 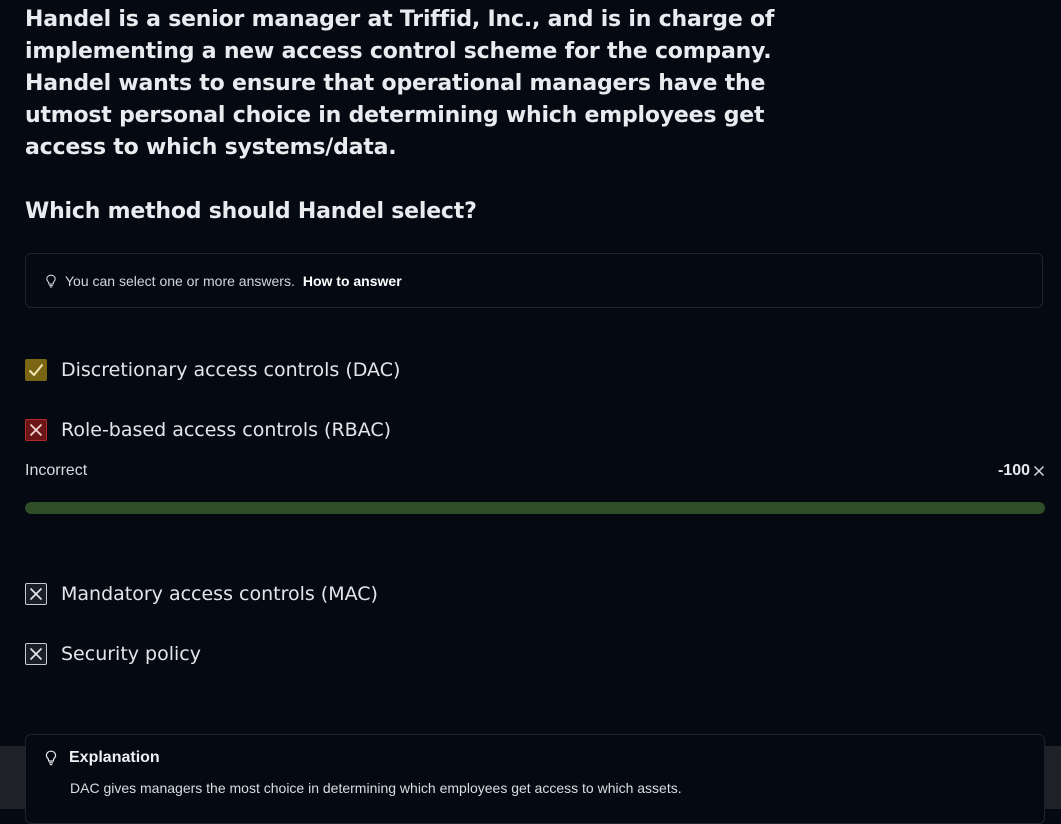 What do you see at coordinates (231, 370) in the screenshot?
I see `option-label: Discretionary access controls (DAC)` at bounding box center [231, 370].